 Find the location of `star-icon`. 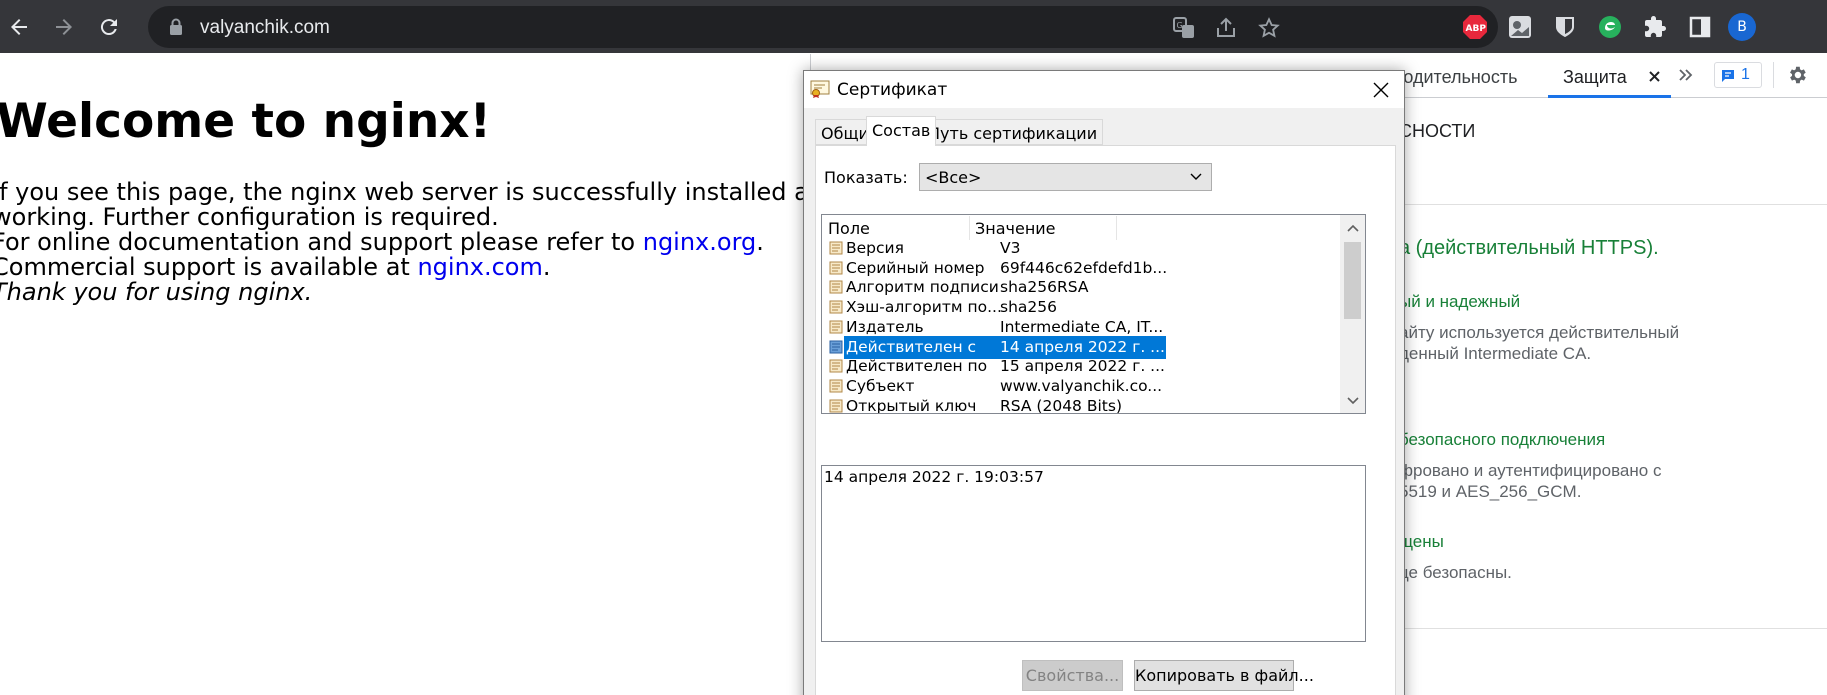

star-icon is located at coordinates (1269, 27).